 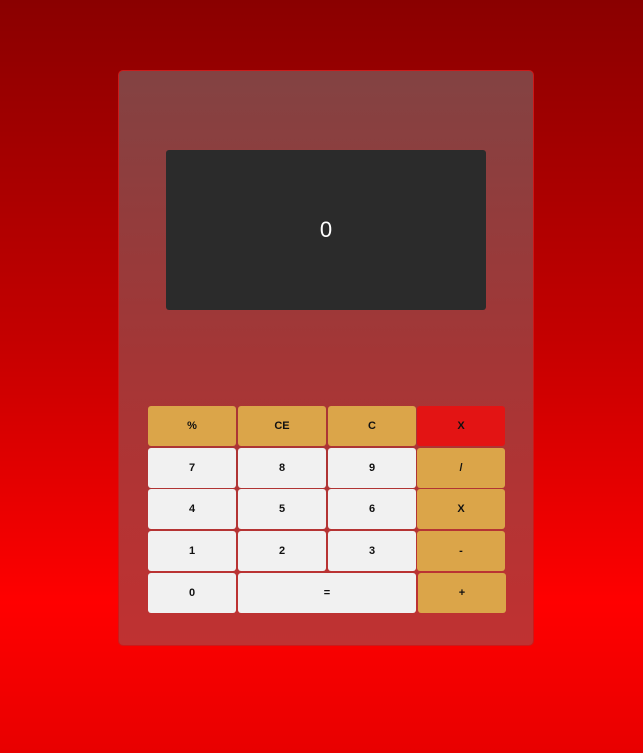 What do you see at coordinates (282, 551) in the screenshot?
I see `digit-2-button: 2` at bounding box center [282, 551].